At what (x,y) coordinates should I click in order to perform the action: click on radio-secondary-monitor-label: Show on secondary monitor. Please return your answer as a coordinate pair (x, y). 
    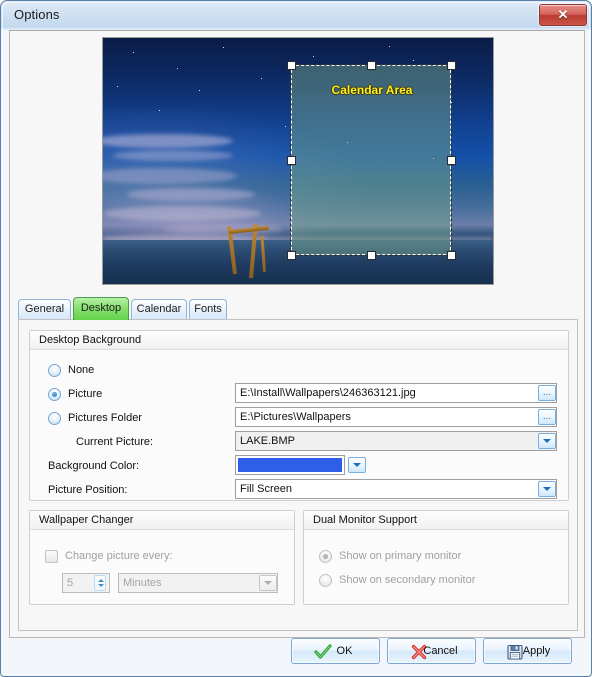
    Looking at the image, I should click on (407, 580).